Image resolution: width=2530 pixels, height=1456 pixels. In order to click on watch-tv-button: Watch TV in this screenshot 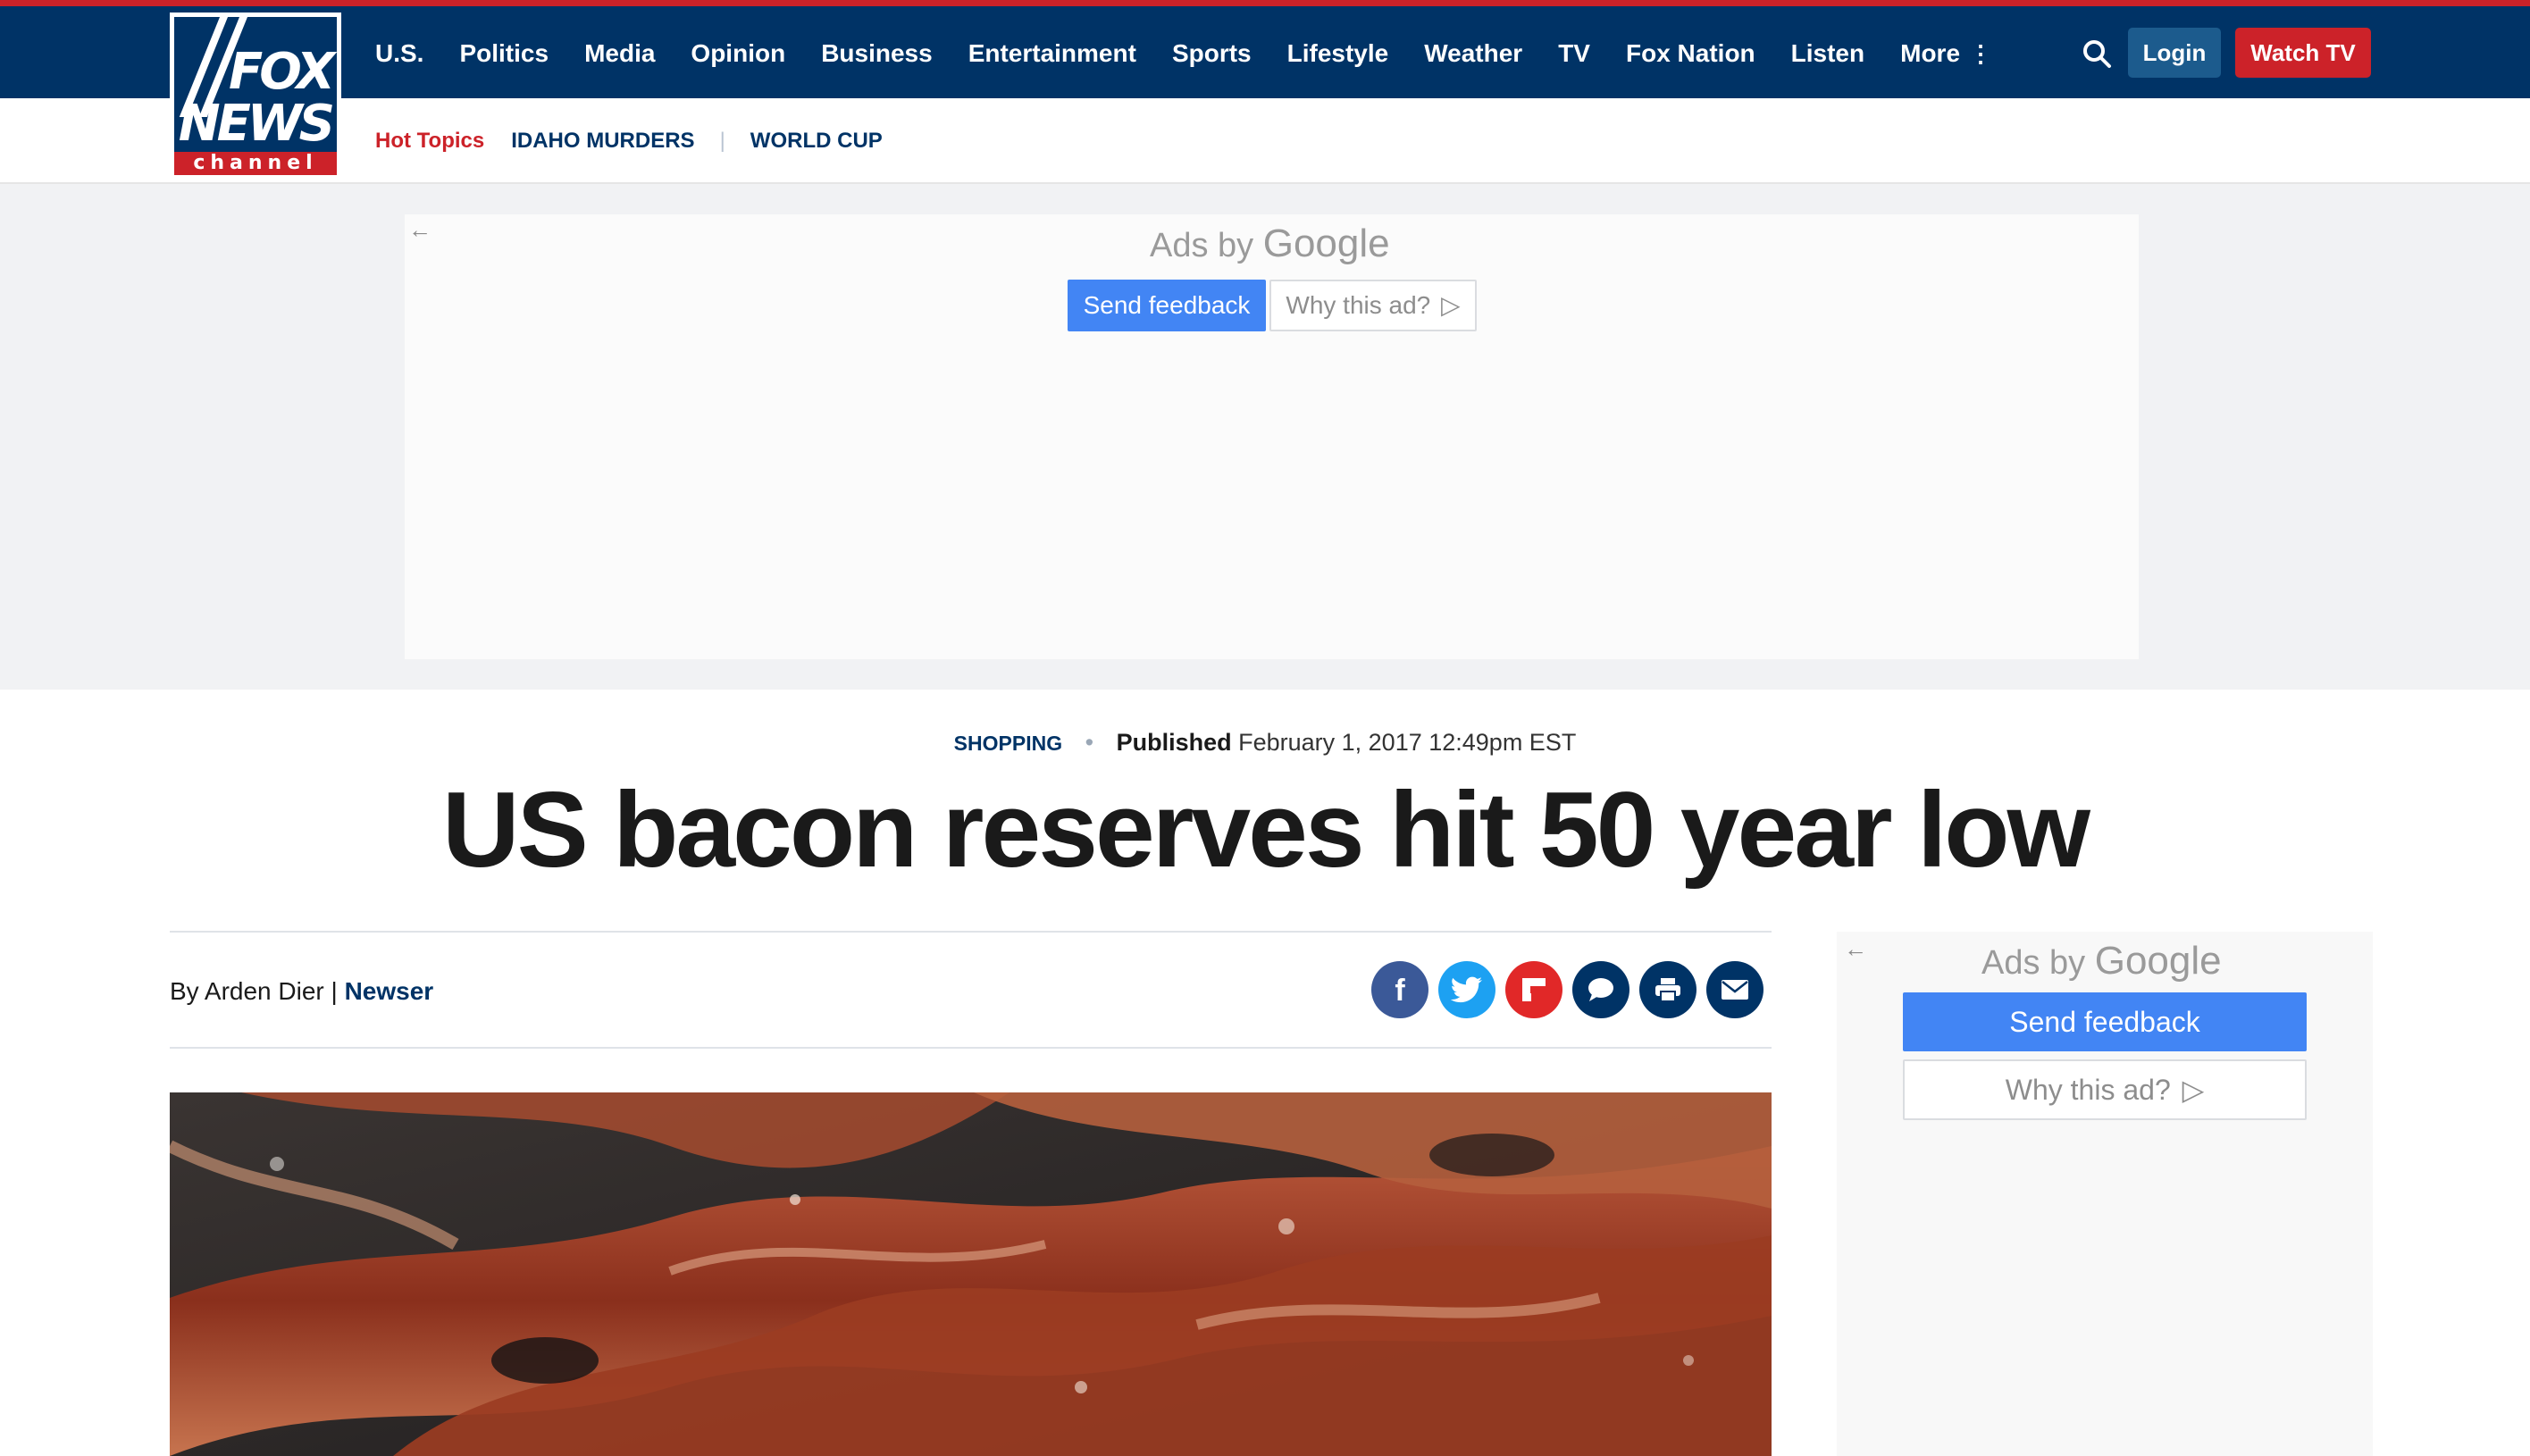, I will do `click(2303, 53)`.